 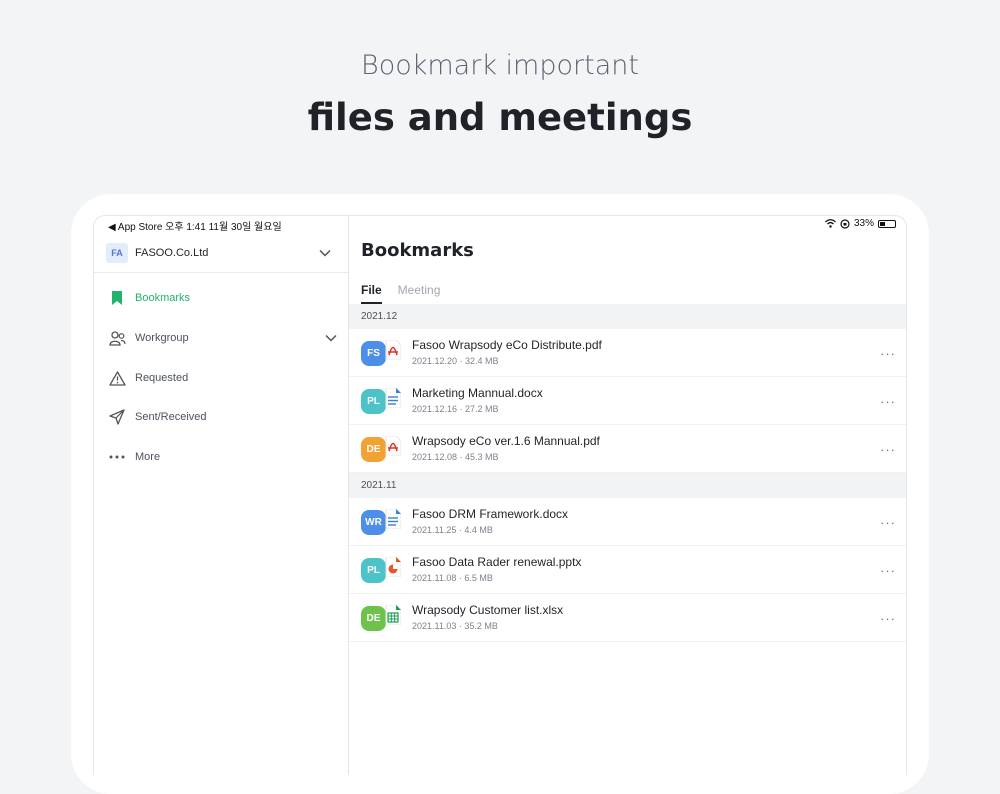 What do you see at coordinates (627, 485) in the screenshot?
I see `section-header: 2021.11` at bounding box center [627, 485].